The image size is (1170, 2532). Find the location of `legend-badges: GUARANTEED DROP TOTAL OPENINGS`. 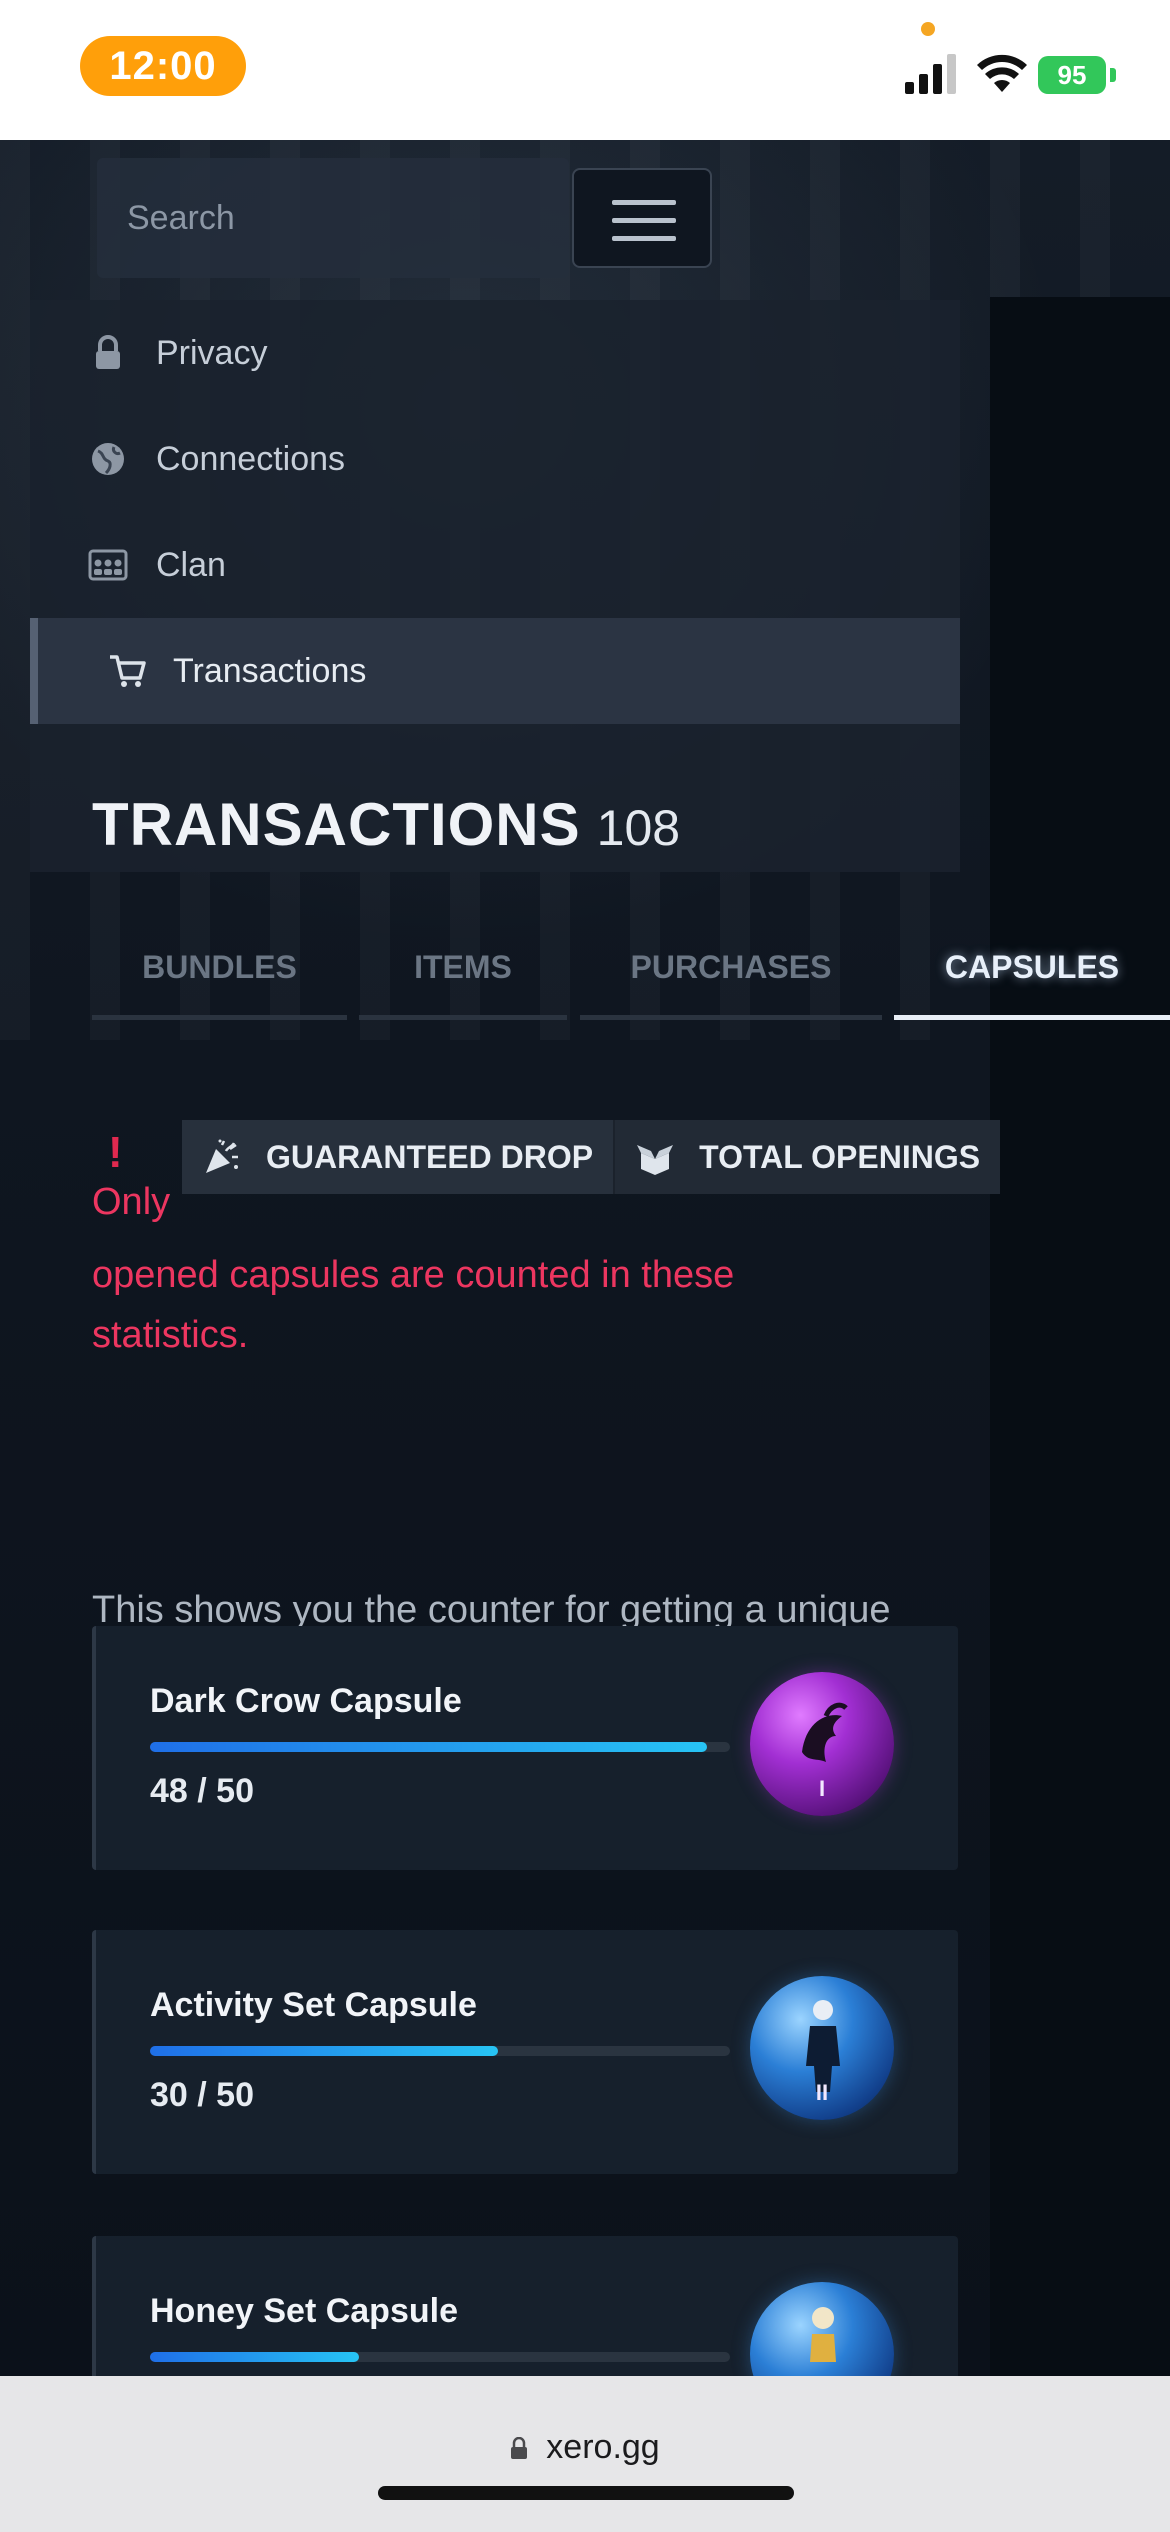

legend-badges: GUARANTEED DROP TOTAL OPENINGS is located at coordinates (591, 1157).